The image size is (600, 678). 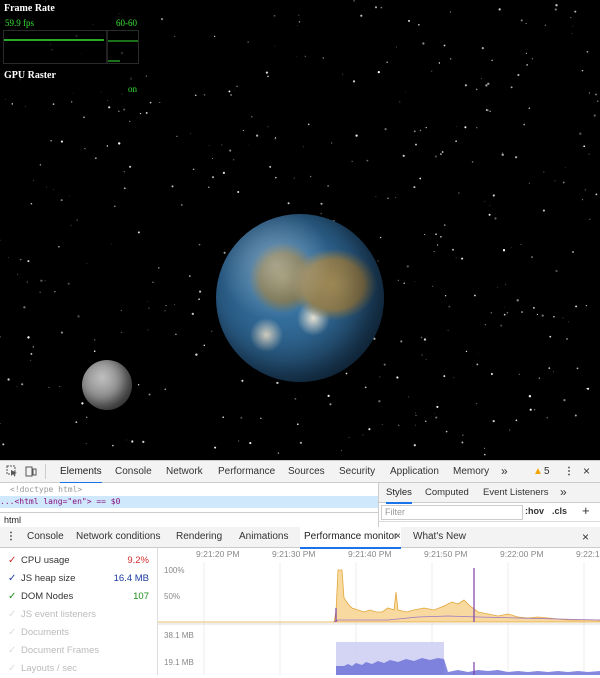 What do you see at coordinates (585, 537) in the screenshot?
I see `close-drawer-icon: ×` at bounding box center [585, 537].